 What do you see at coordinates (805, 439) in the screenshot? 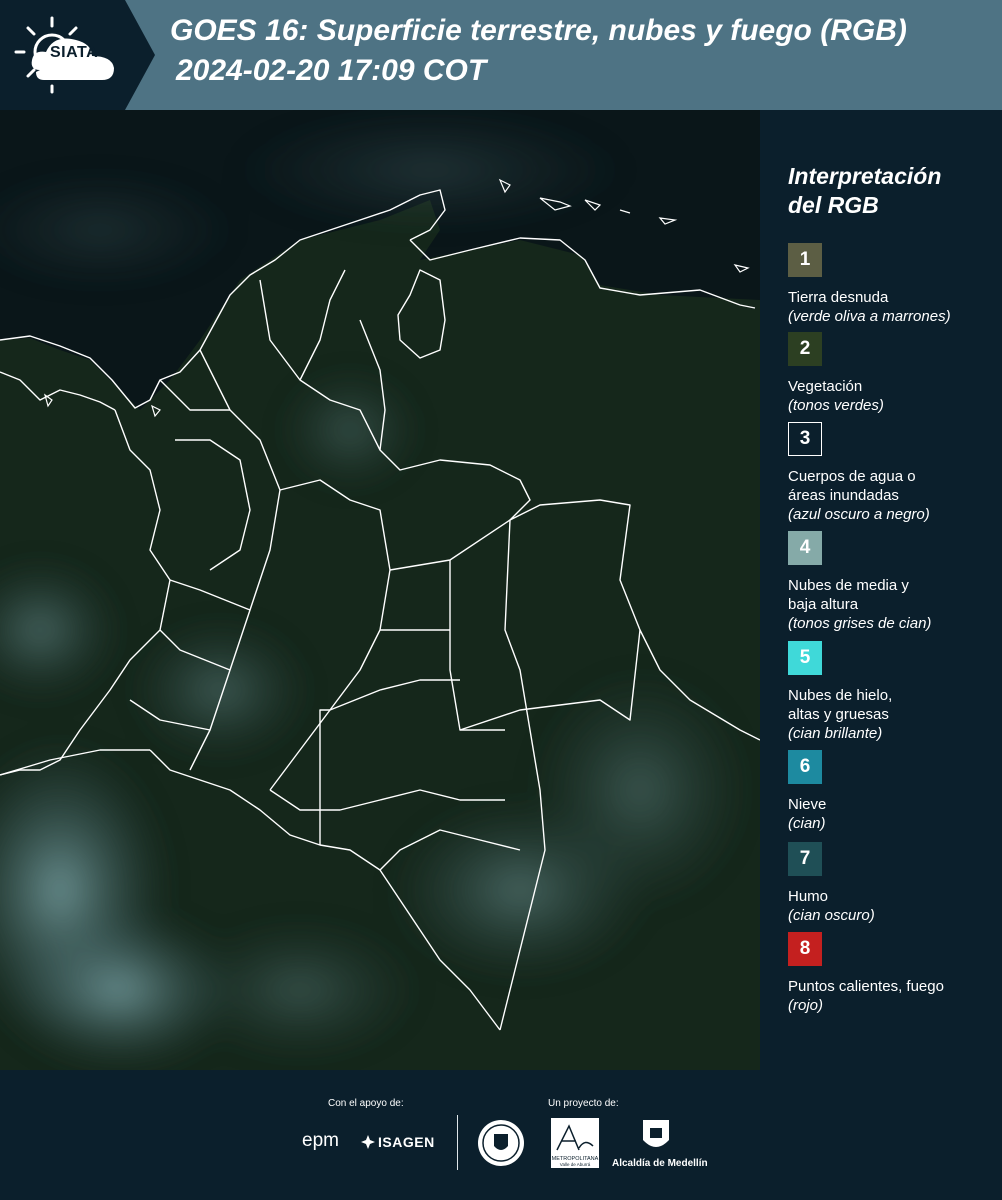
I see `legend-swatch: 3` at bounding box center [805, 439].